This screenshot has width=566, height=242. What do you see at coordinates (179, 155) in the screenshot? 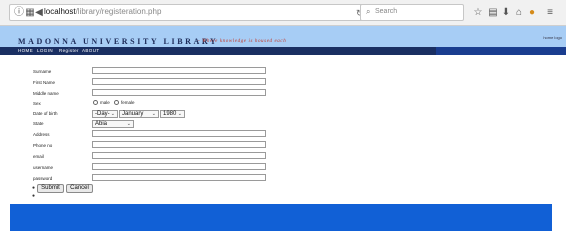
I see `email-input` at bounding box center [179, 155].